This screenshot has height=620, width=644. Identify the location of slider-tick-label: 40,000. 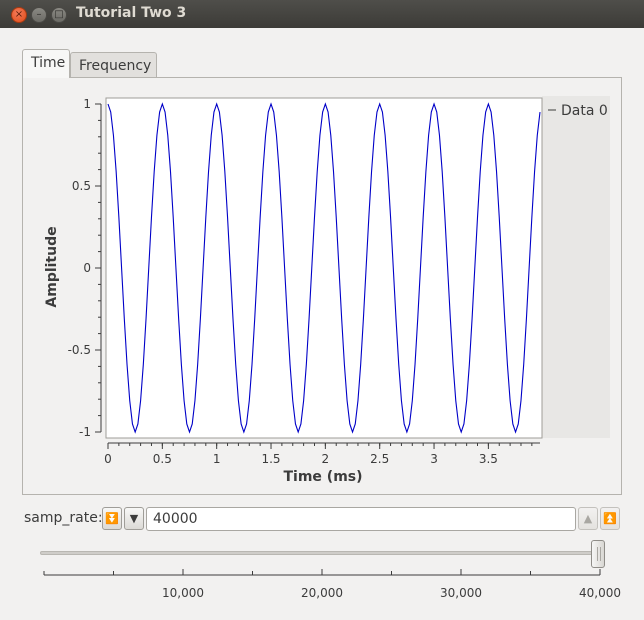
(600, 593).